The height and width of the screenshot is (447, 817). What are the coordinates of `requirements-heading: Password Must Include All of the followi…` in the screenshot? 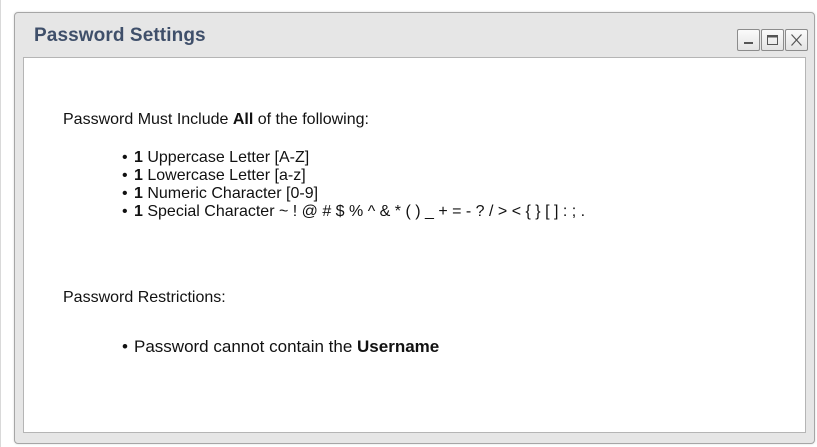 It's located at (216, 120).